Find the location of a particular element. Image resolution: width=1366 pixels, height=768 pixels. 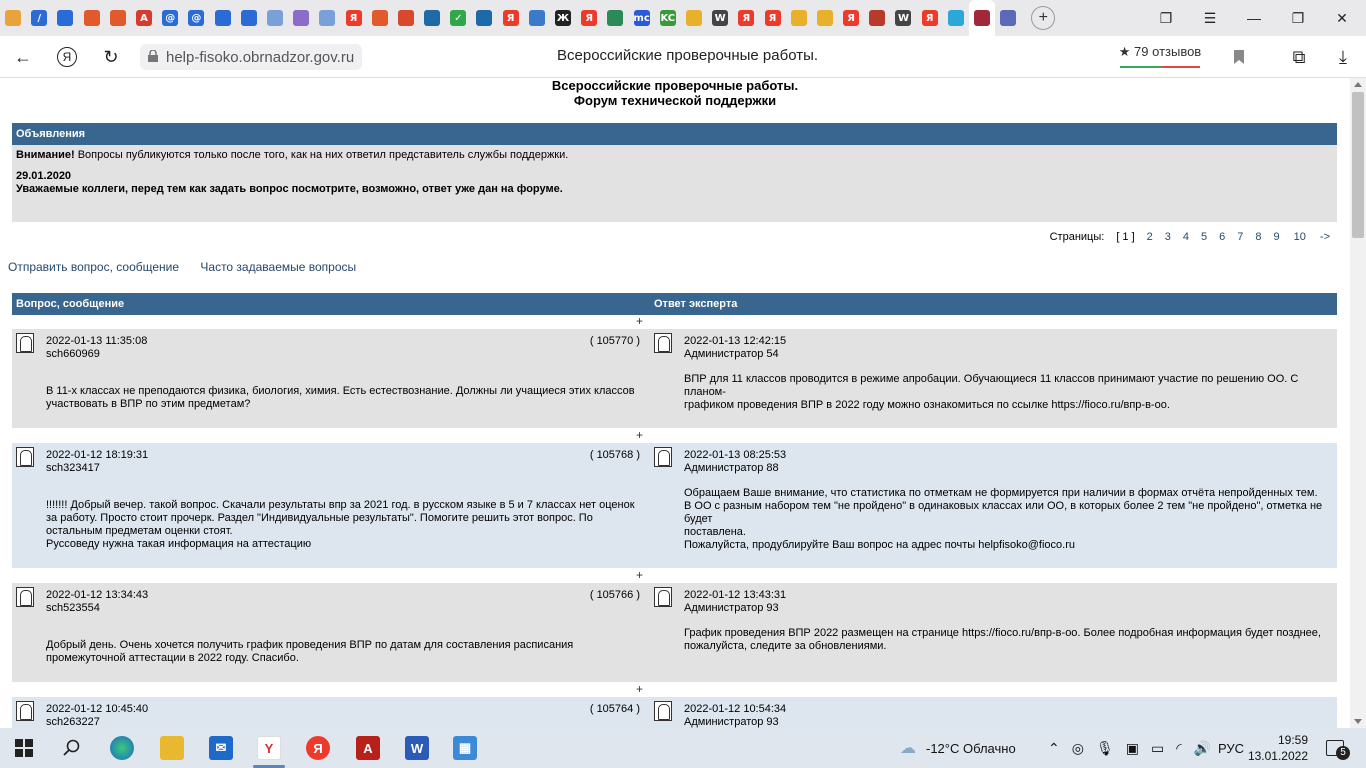

browser-tab: A is located at coordinates (144, 18).